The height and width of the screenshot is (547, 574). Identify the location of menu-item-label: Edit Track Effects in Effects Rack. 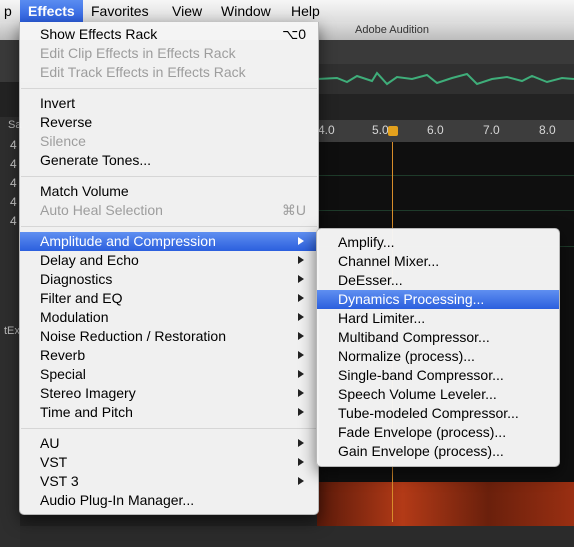
(143, 72).